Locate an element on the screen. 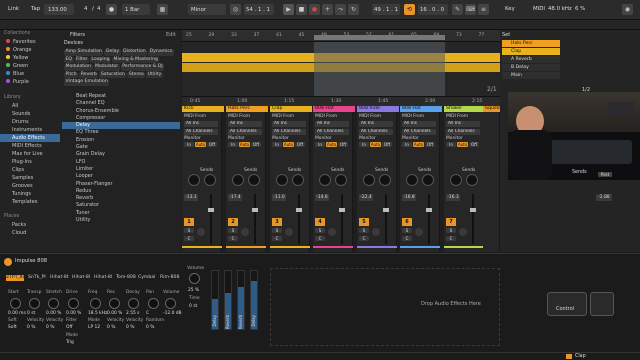  filter-tag: Pitch is located at coordinates (71, 74).